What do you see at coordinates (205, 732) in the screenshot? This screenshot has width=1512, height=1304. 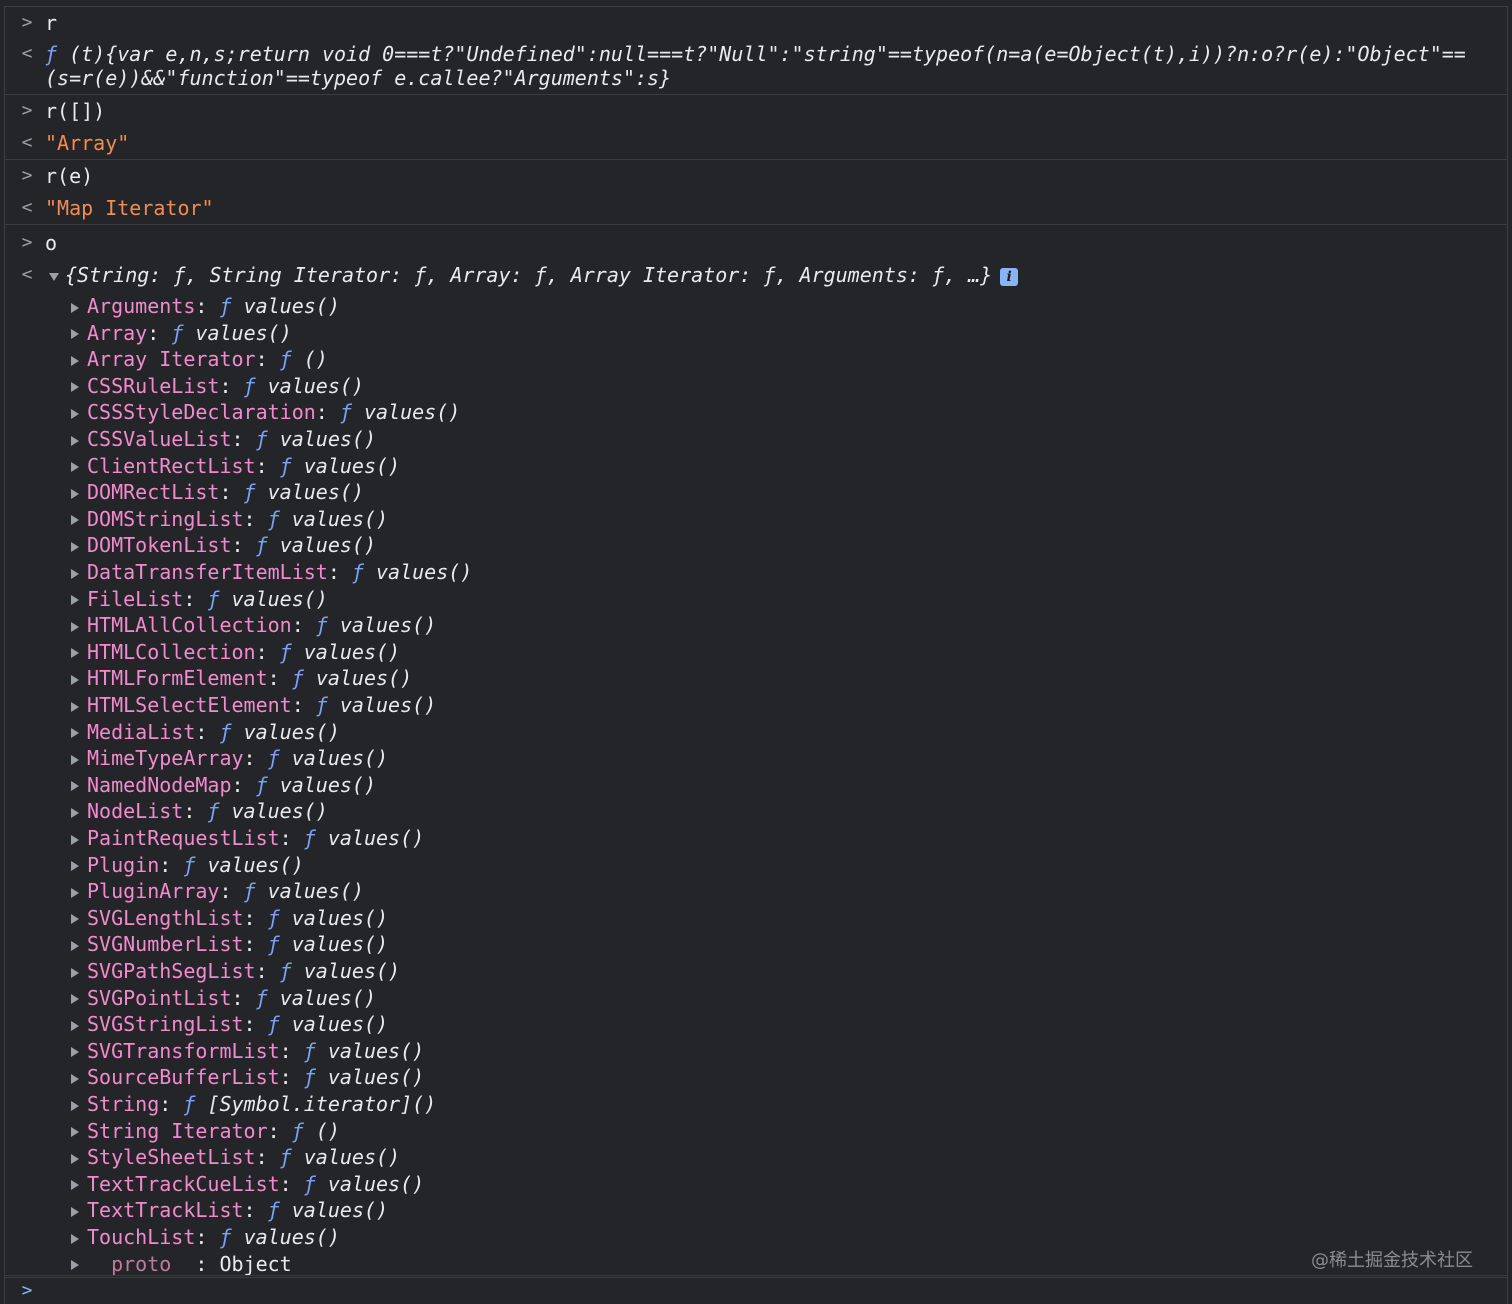 I see `property-row: MediaList: ƒ values()` at bounding box center [205, 732].